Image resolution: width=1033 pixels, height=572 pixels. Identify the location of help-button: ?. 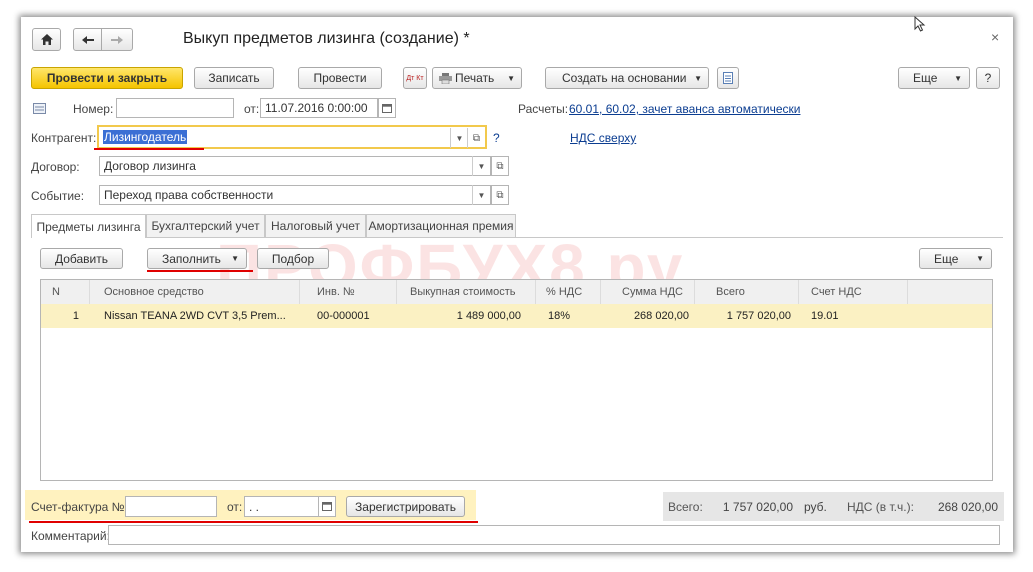
(988, 78).